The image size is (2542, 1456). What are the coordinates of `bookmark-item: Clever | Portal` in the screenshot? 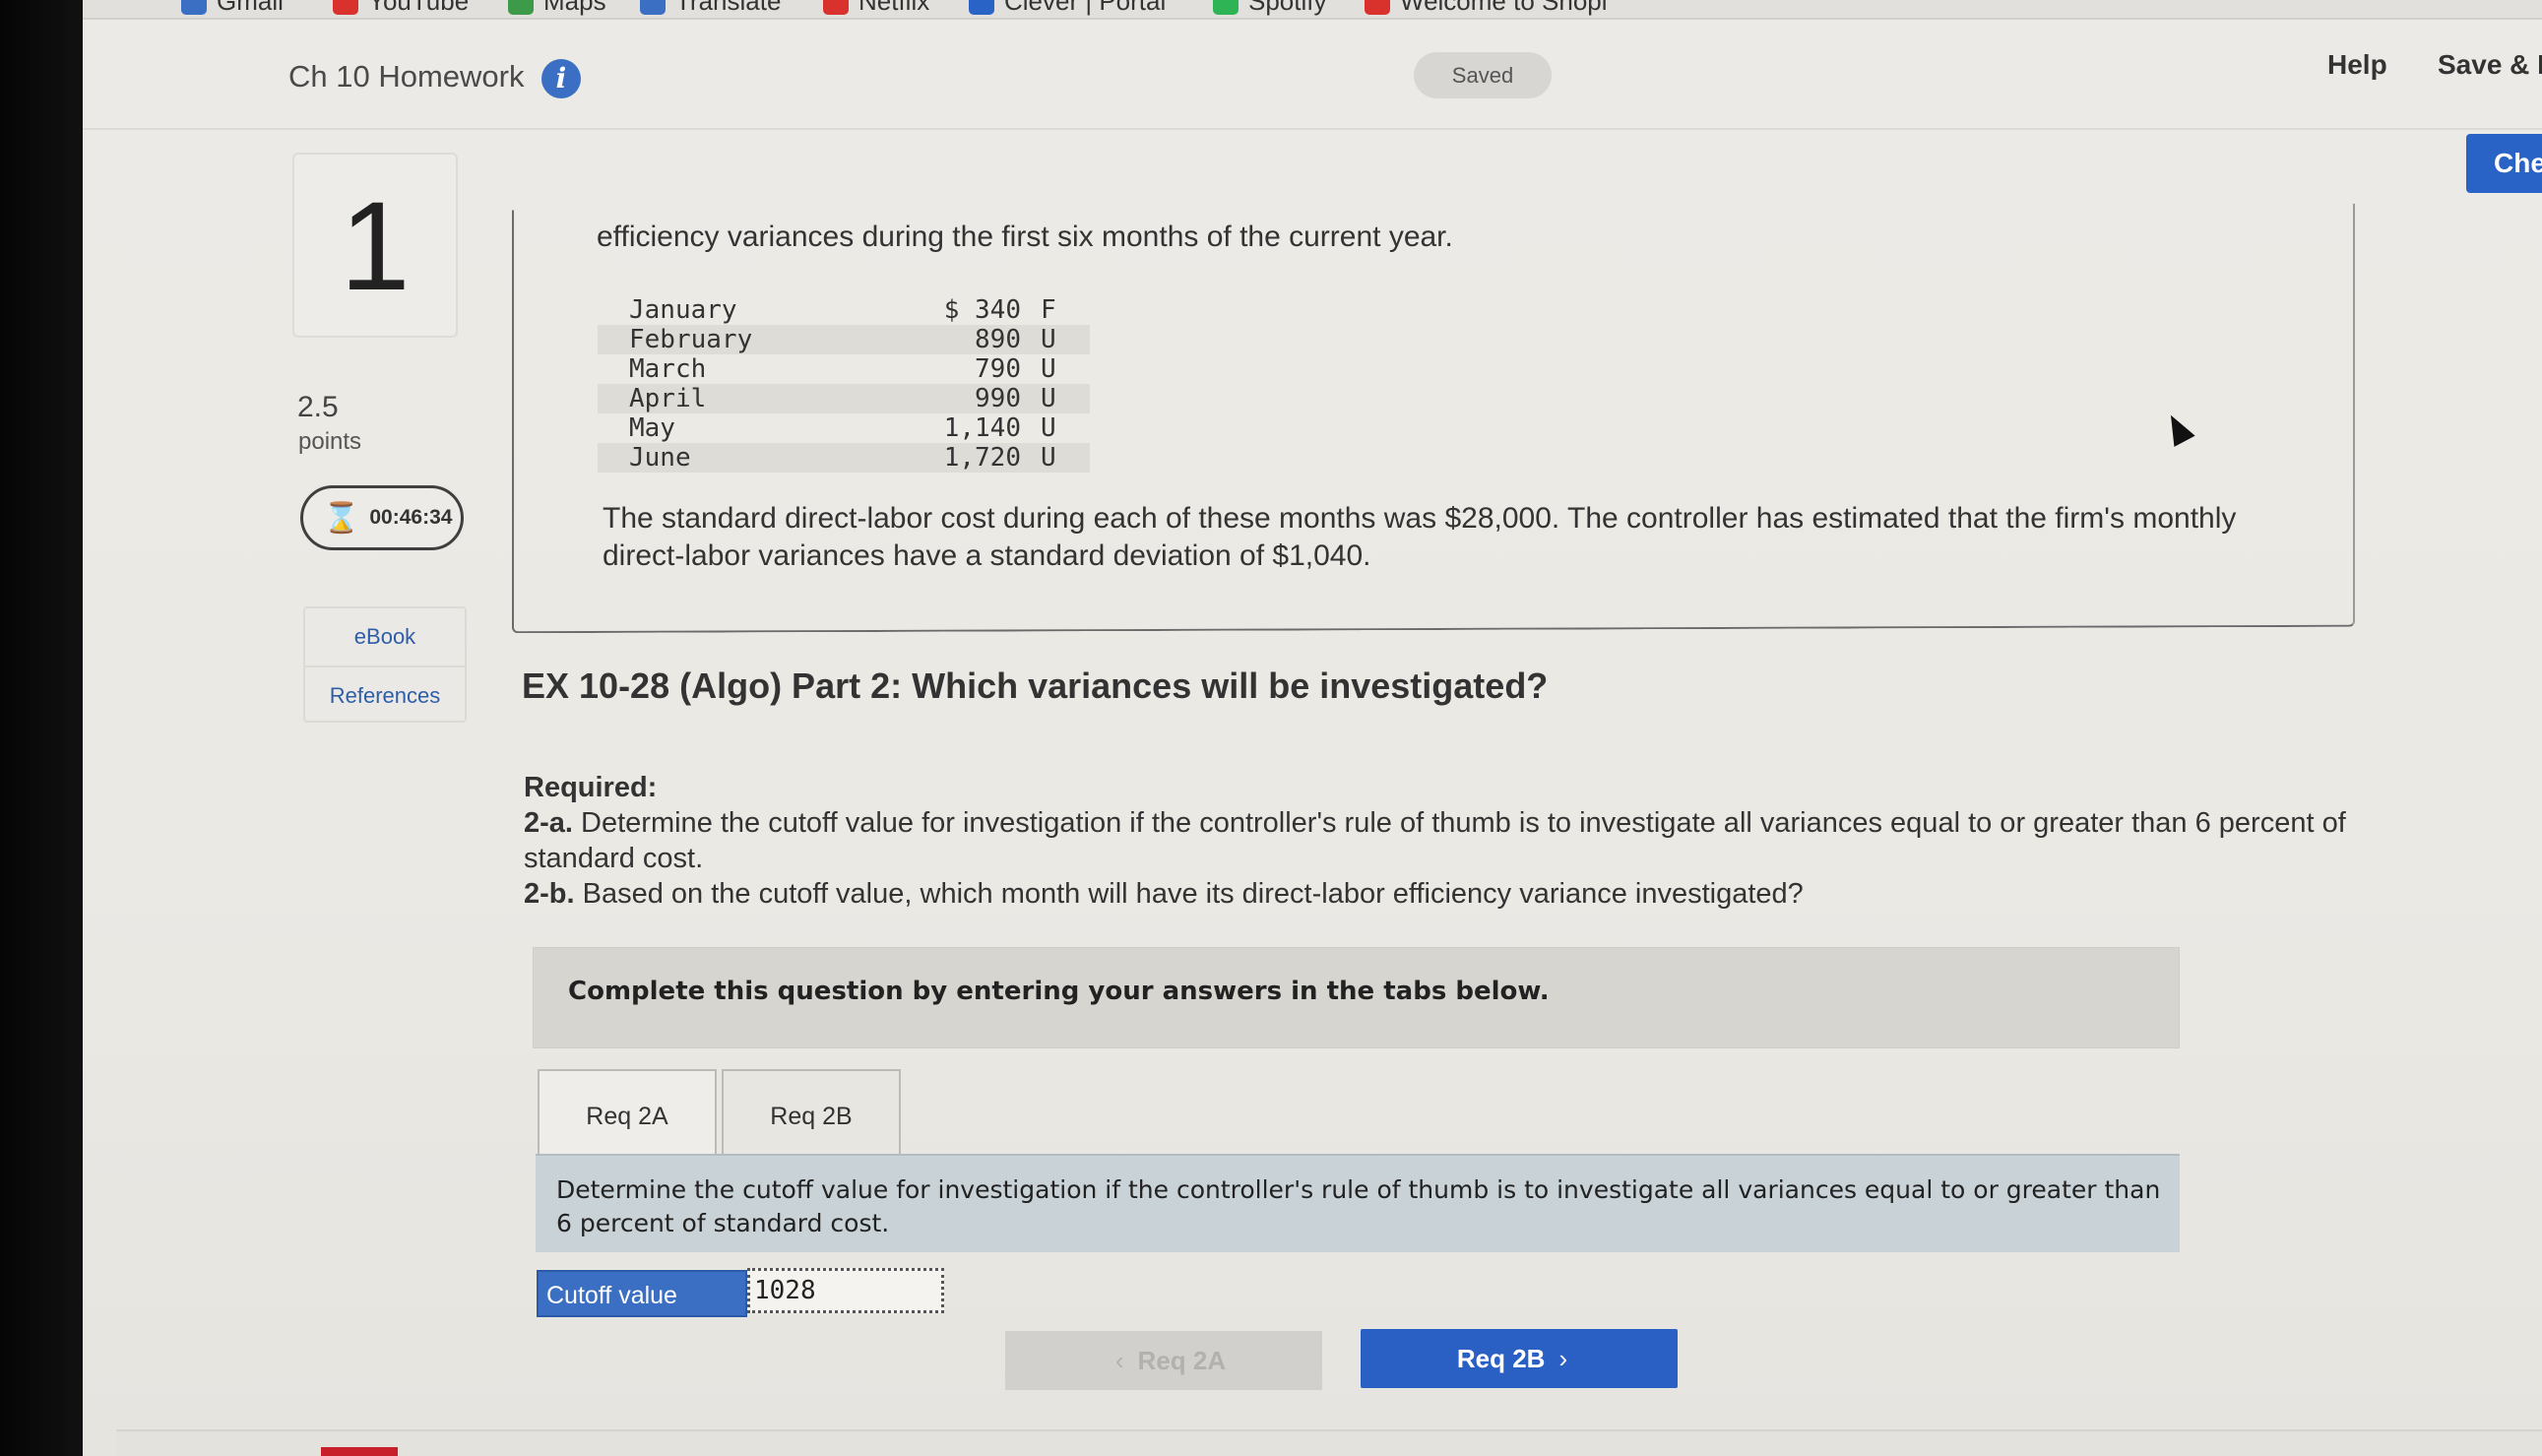 It's located at (1067, 8).